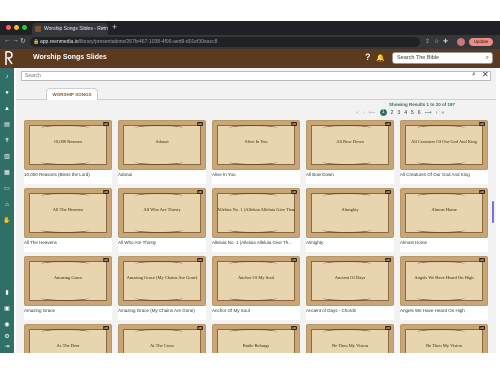 The image size is (500, 375). What do you see at coordinates (368, 57) in the screenshot?
I see `help-icon: ?` at bounding box center [368, 57].